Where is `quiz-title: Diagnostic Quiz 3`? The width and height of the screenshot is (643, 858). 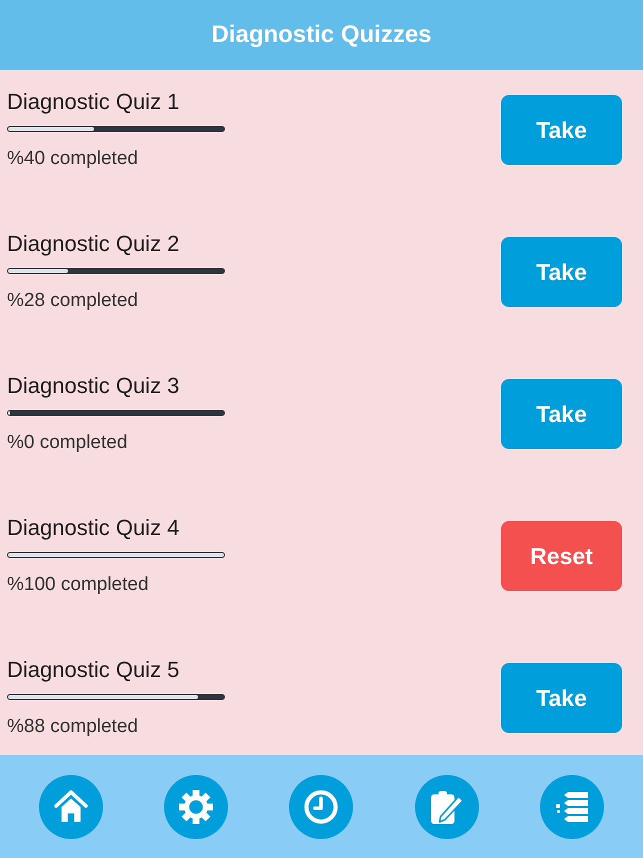 quiz-title: Diagnostic Quiz 3 is located at coordinates (93, 386).